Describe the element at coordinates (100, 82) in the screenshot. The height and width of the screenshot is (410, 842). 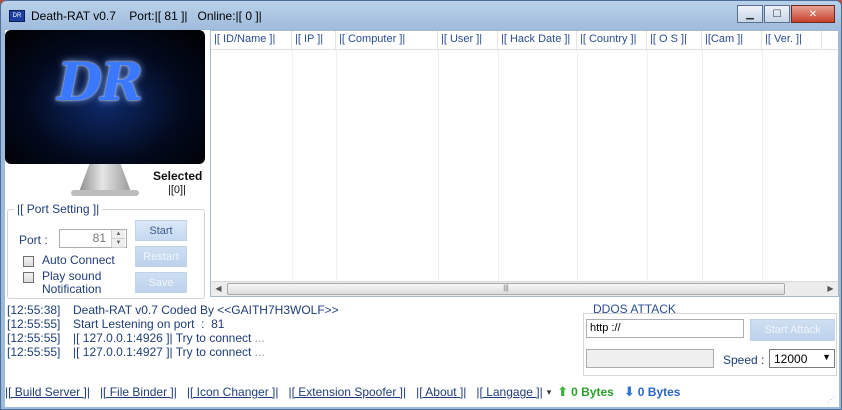
I see `app-logo: DR` at that location.